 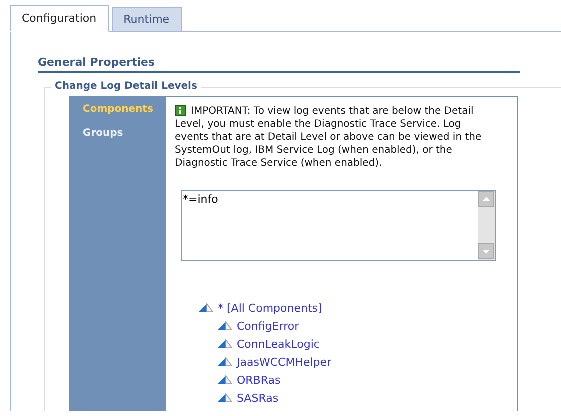 What do you see at coordinates (279, 64) in the screenshot?
I see `section-title: General Properties` at bounding box center [279, 64].